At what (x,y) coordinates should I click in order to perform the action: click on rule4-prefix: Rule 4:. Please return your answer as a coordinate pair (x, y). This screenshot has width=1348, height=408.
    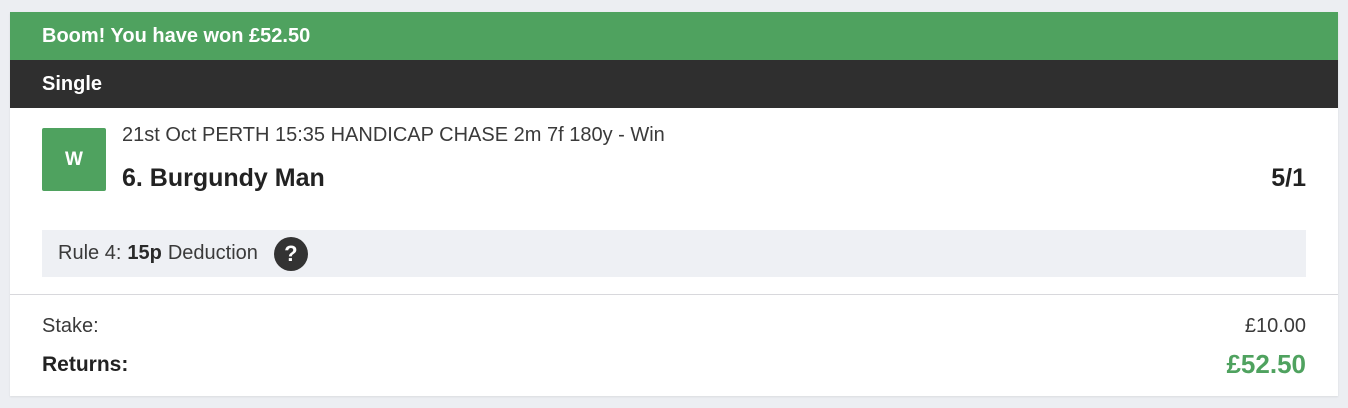
    Looking at the image, I should click on (90, 253).